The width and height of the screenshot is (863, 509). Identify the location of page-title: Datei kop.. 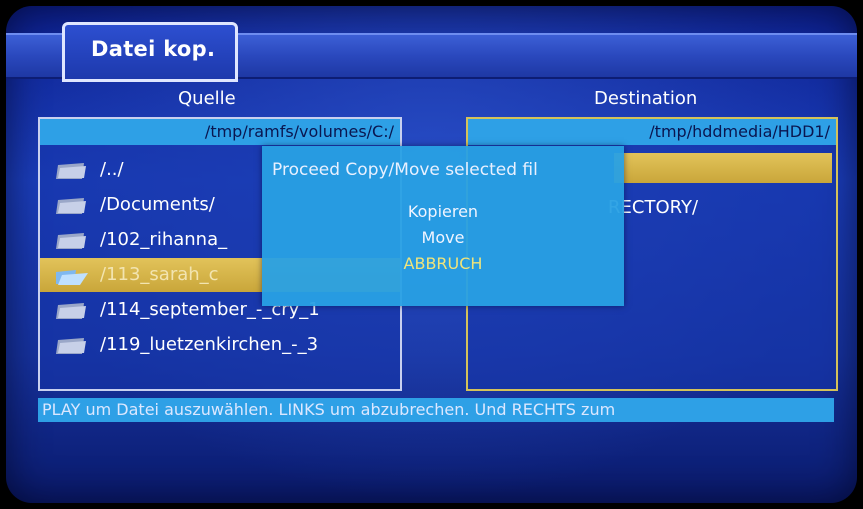
(153, 49).